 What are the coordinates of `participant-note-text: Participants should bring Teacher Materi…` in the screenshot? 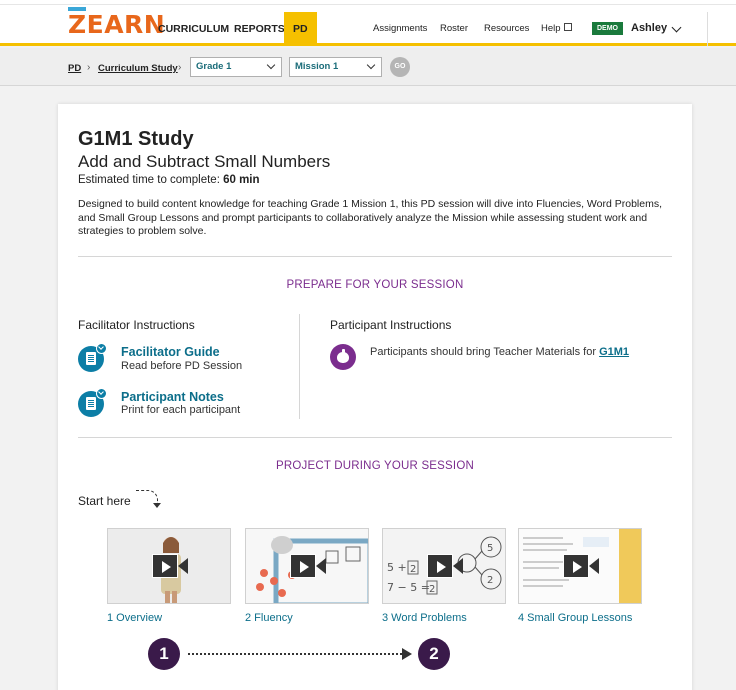 It's located at (485, 352).